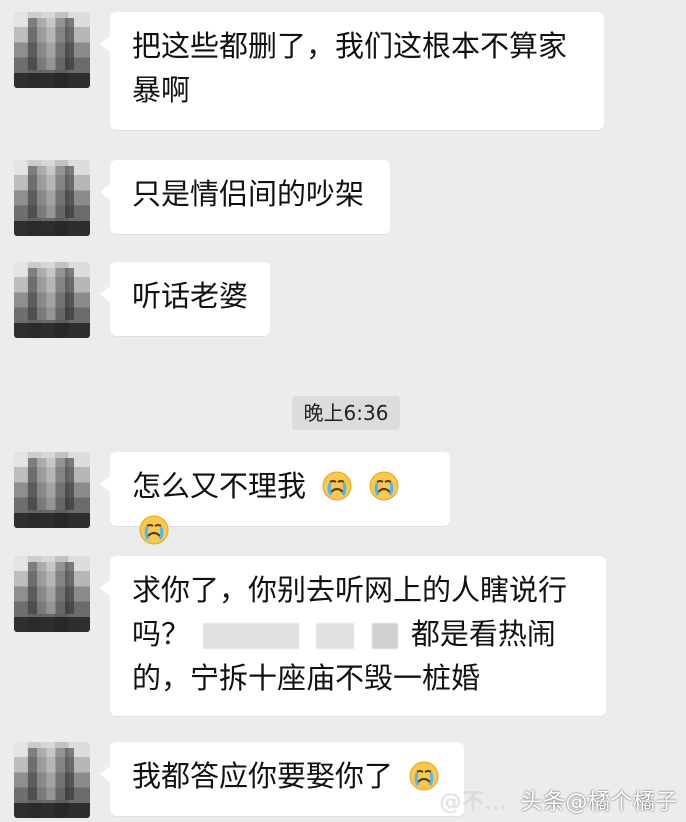  I want to click on message-text-line-2b: 都是看热闹, so click(483, 634).